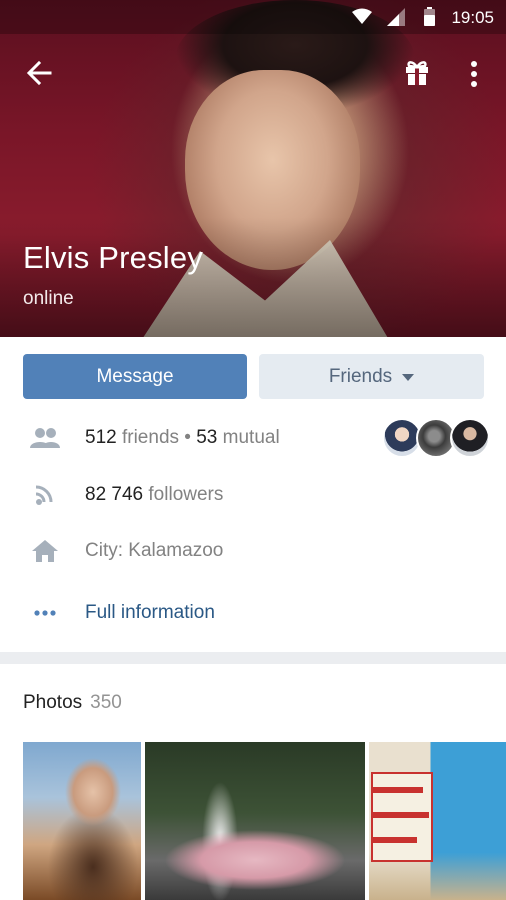 The width and height of the screenshot is (506, 900). What do you see at coordinates (470, 438) in the screenshot?
I see `avatar` at bounding box center [470, 438].